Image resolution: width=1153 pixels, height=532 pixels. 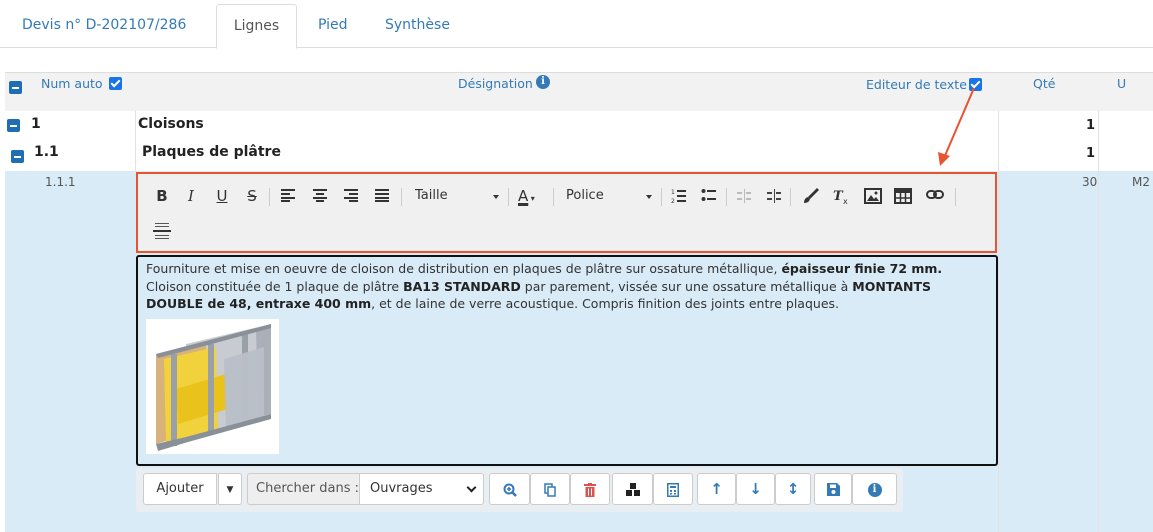 I want to click on row-number: 1, so click(x=36, y=124).